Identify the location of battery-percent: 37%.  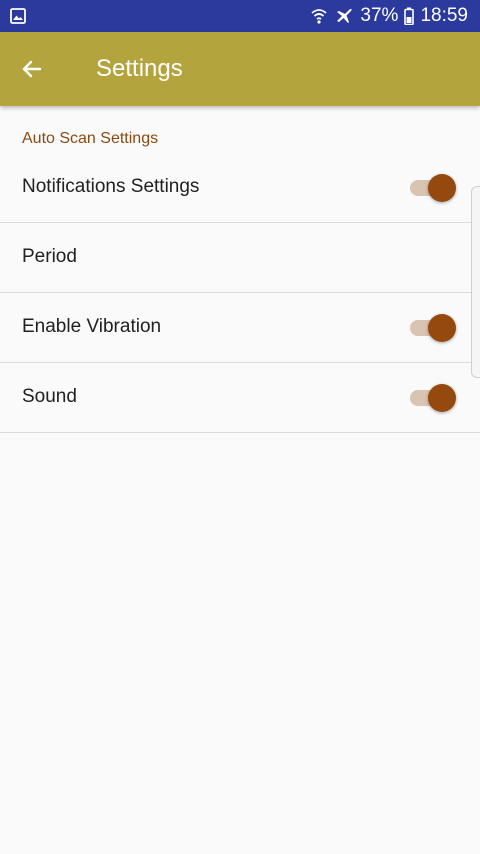
(379, 15).